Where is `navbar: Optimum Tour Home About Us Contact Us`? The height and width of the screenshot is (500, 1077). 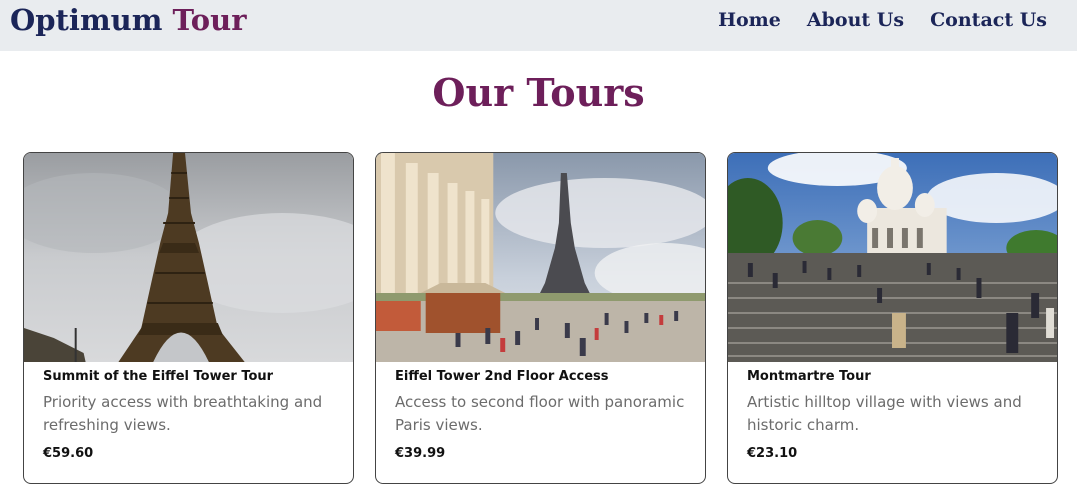
navbar: Optimum Tour Home About Us Contact Us is located at coordinates (538, 25).